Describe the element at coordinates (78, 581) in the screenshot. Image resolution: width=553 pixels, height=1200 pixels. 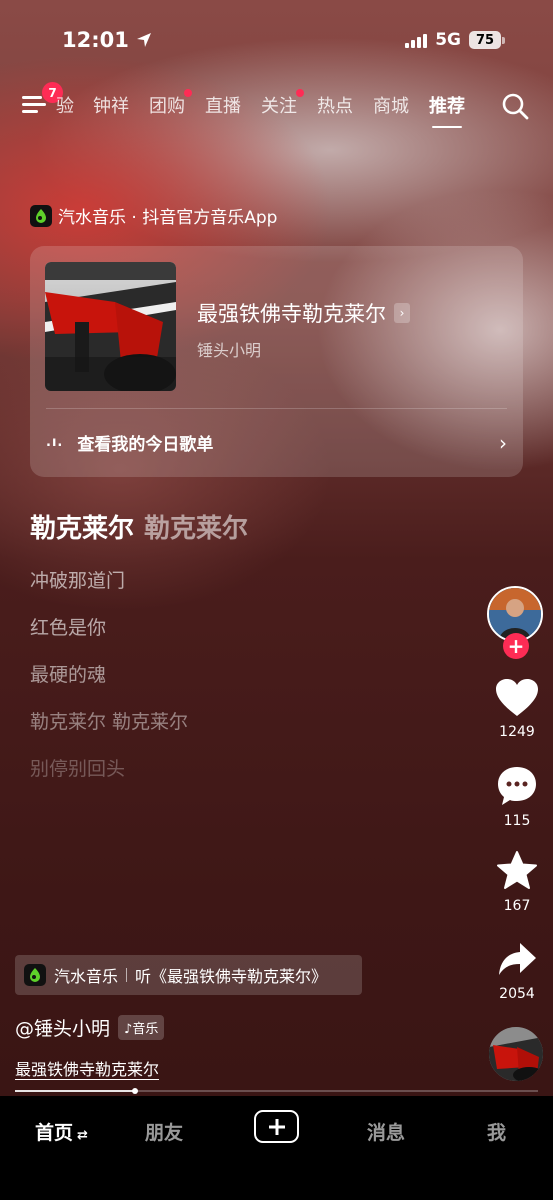
I see `lyric-line: 冲破那道门` at that location.